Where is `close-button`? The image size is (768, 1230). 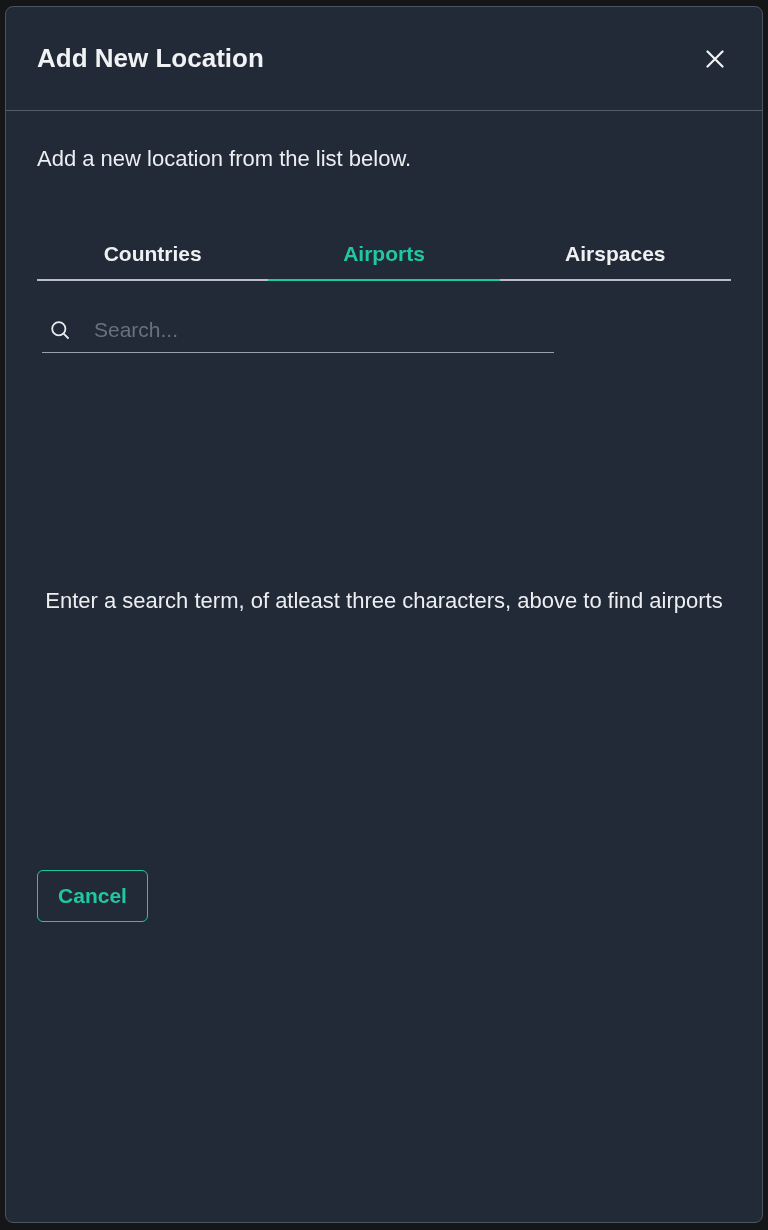 close-button is located at coordinates (715, 58).